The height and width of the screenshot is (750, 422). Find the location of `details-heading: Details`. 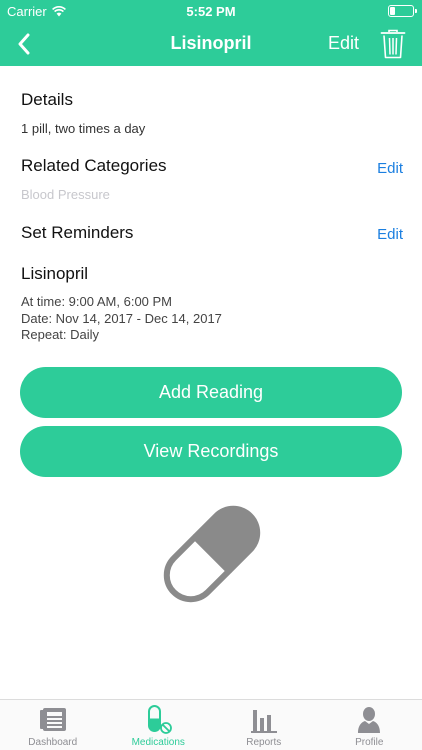

details-heading: Details is located at coordinates (47, 99).